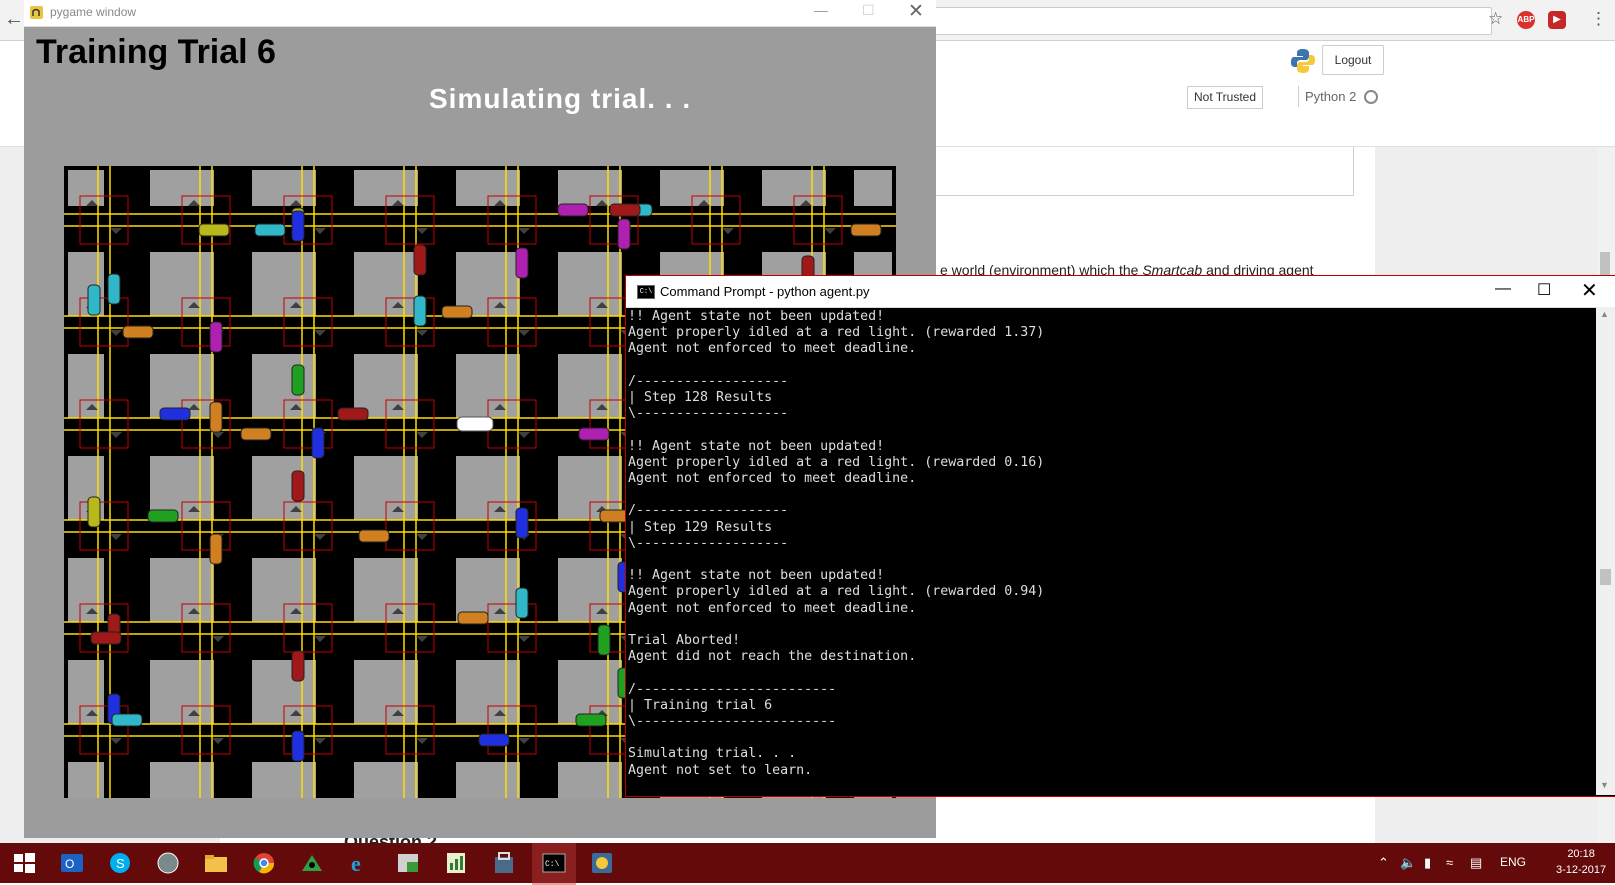 The height and width of the screenshot is (885, 1615). I want to click on notification-icon: ▤, so click(1476, 863).